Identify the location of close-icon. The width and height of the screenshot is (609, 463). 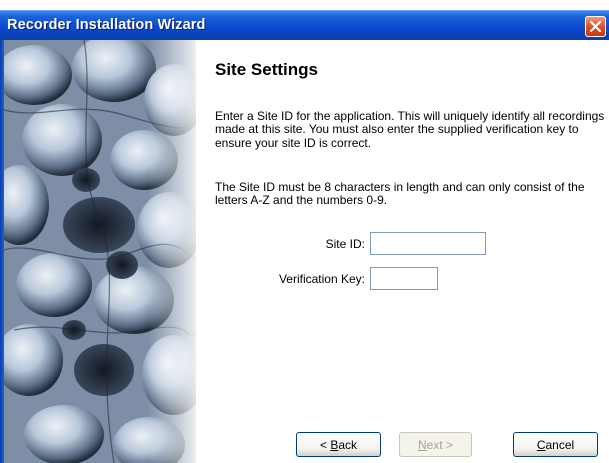
(595, 26).